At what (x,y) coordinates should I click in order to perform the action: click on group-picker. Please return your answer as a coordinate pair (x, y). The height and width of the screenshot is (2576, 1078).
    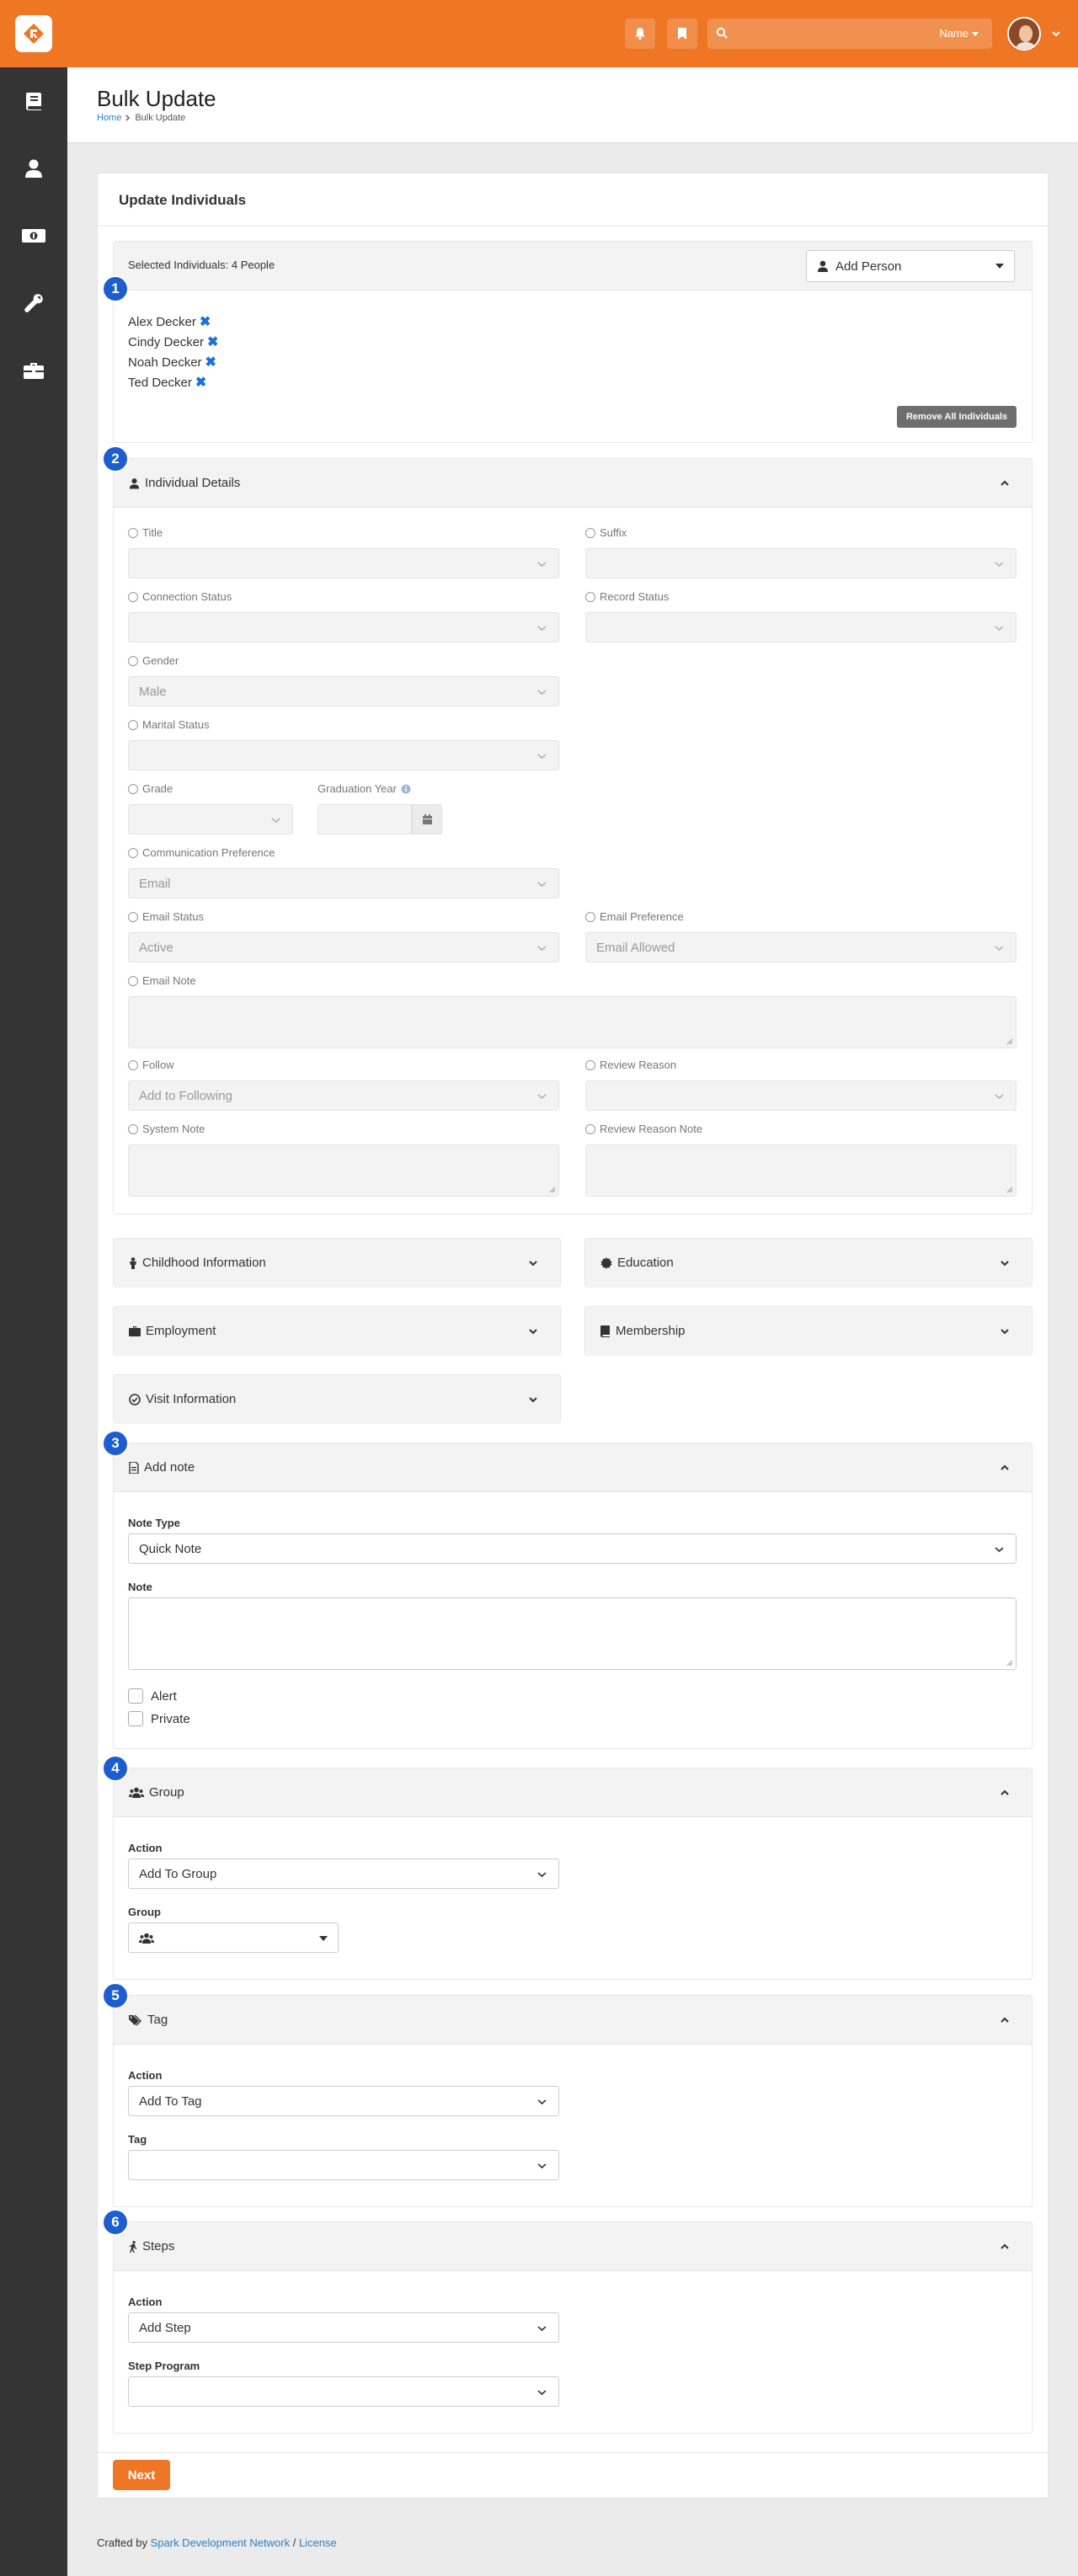
    Looking at the image, I should click on (233, 1938).